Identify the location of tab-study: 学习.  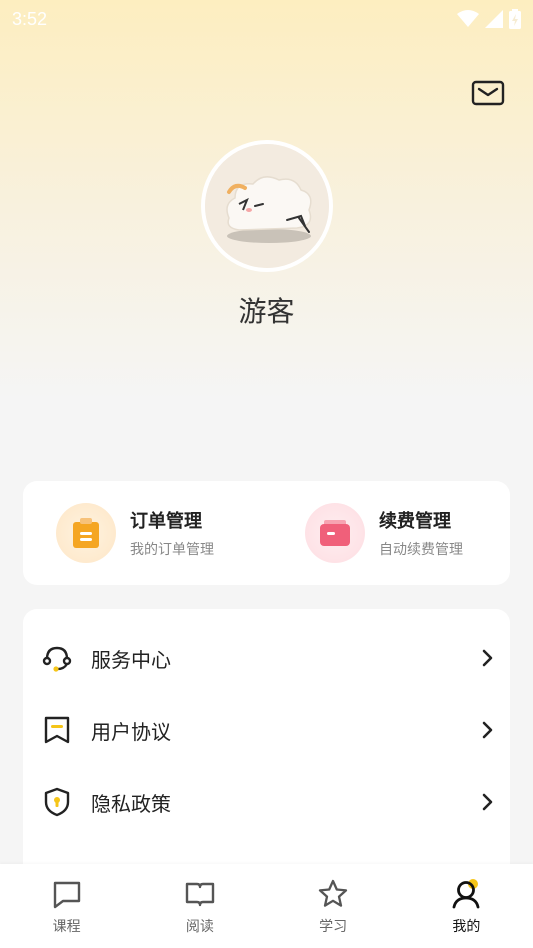
(333, 906).